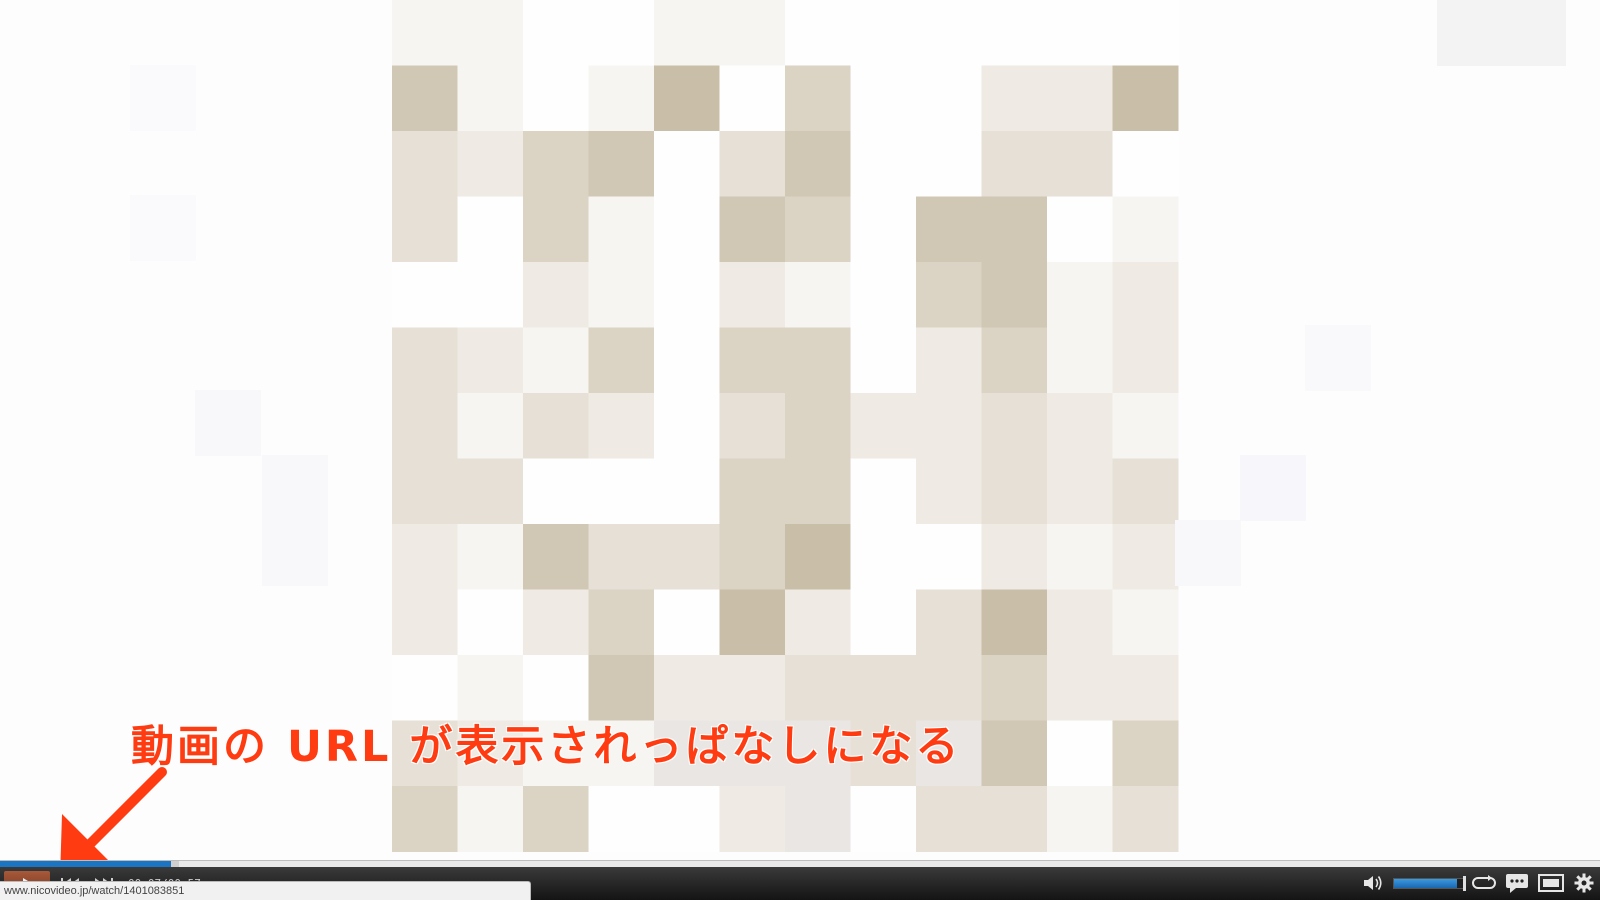 The width and height of the screenshot is (1600, 900). I want to click on gear-icon, so click(1584, 883).